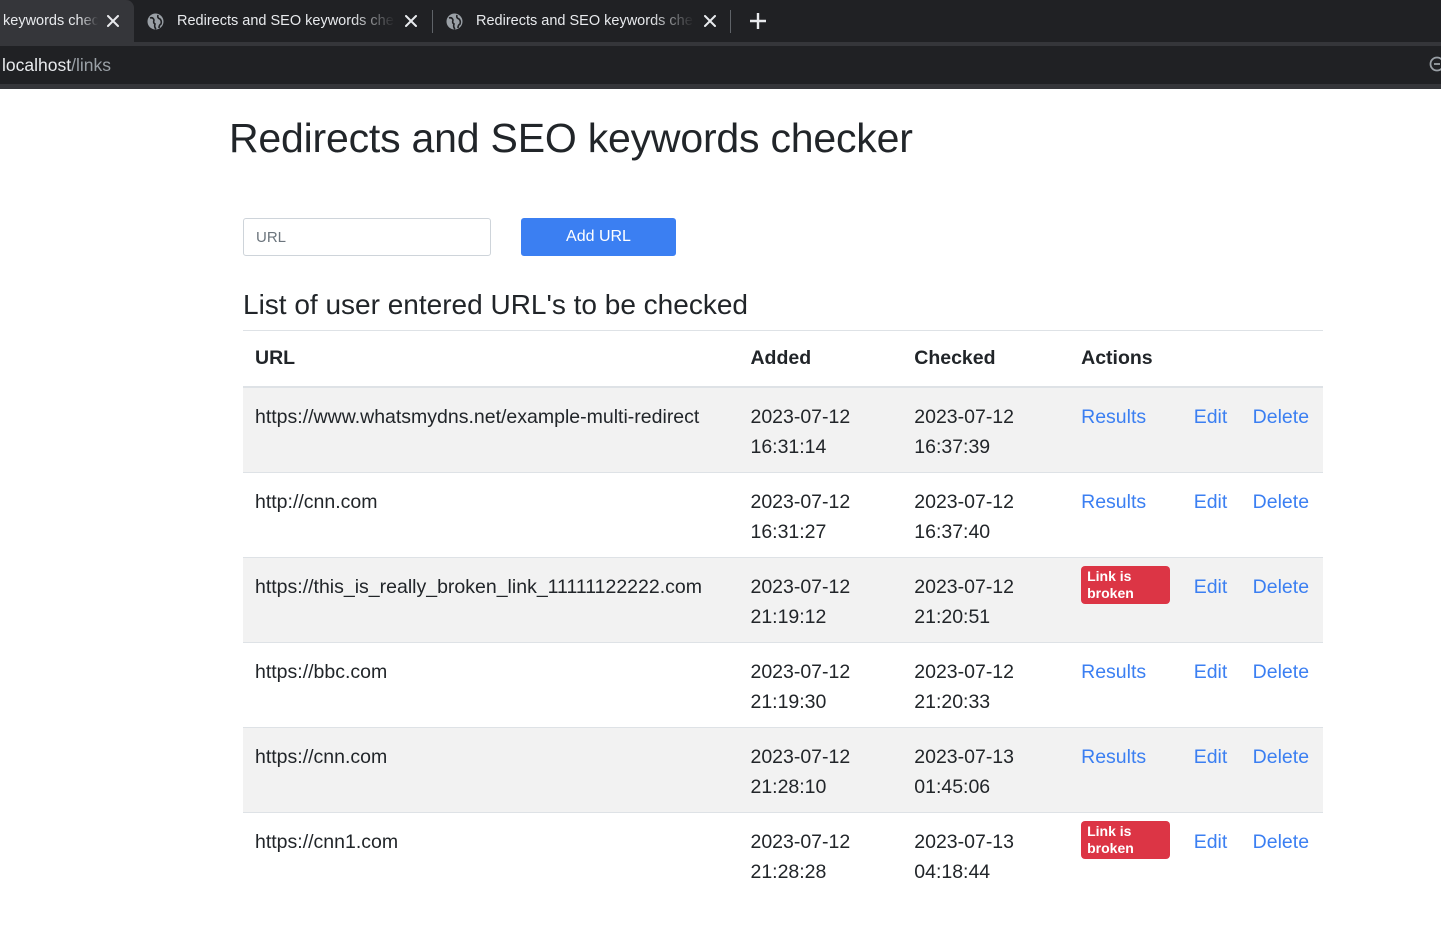  I want to click on address-path: /links, so click(91, 64).